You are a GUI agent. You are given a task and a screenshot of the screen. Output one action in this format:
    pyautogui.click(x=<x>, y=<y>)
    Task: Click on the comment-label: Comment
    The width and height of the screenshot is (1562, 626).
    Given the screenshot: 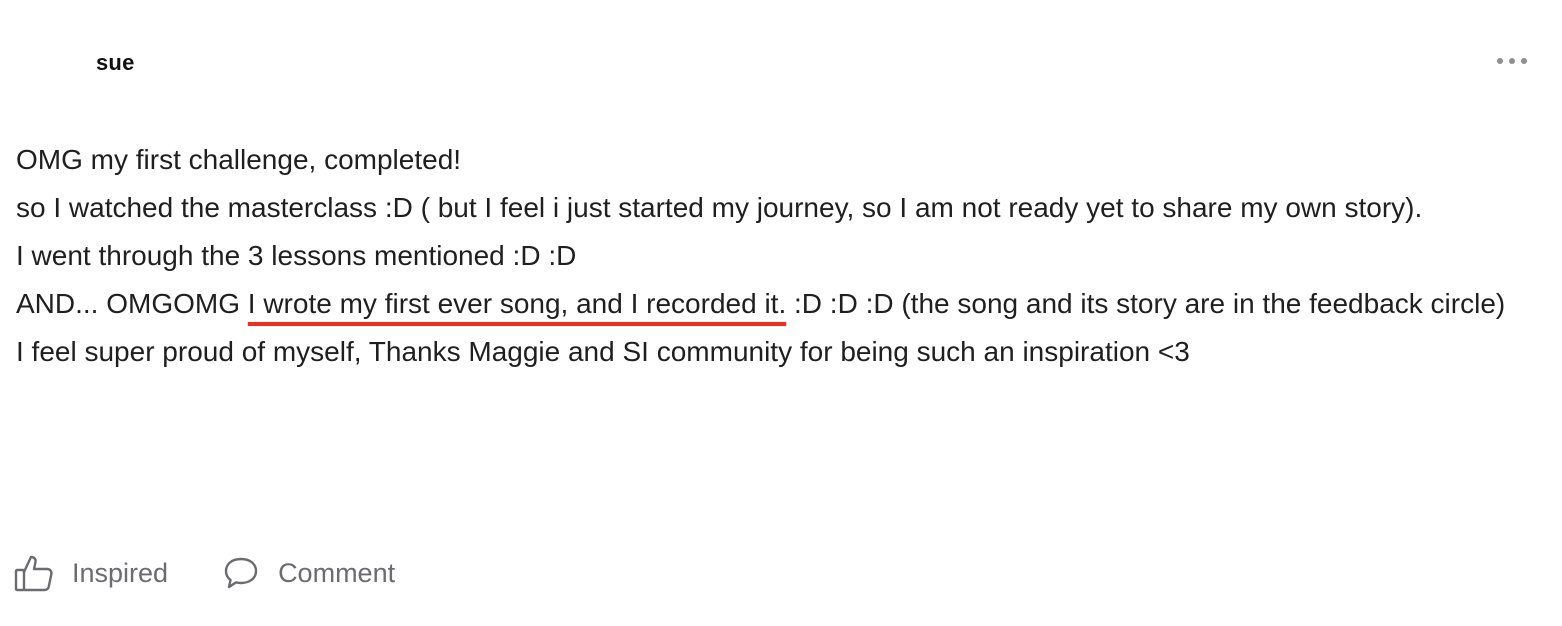 What is the action you would take?
    pyautogui.click(x=337, y=572)
    